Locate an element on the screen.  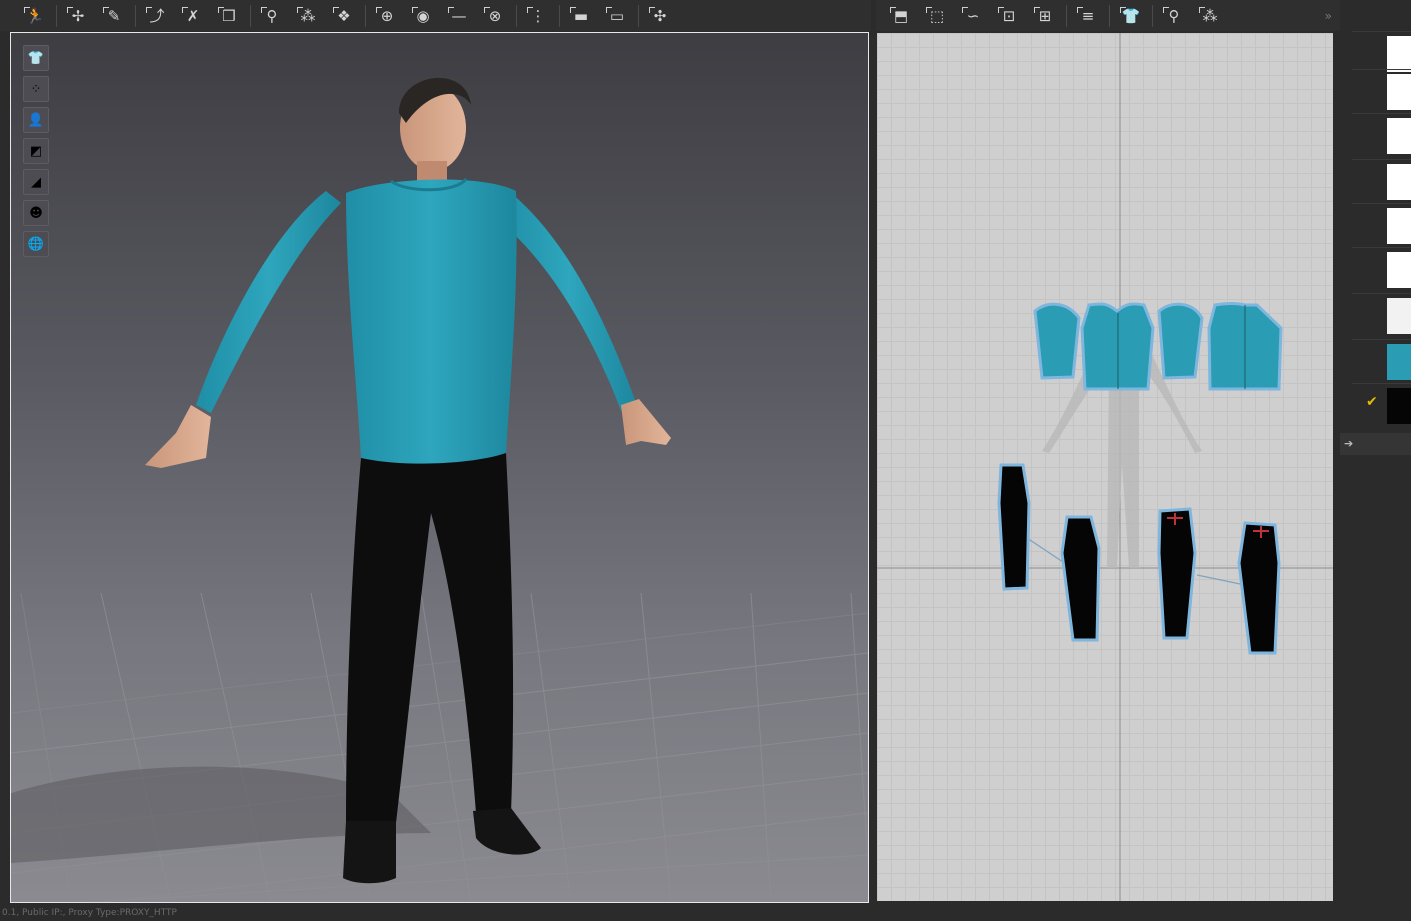
edit-pattern-icon: ⬒ is located at coordinates (901, 16).